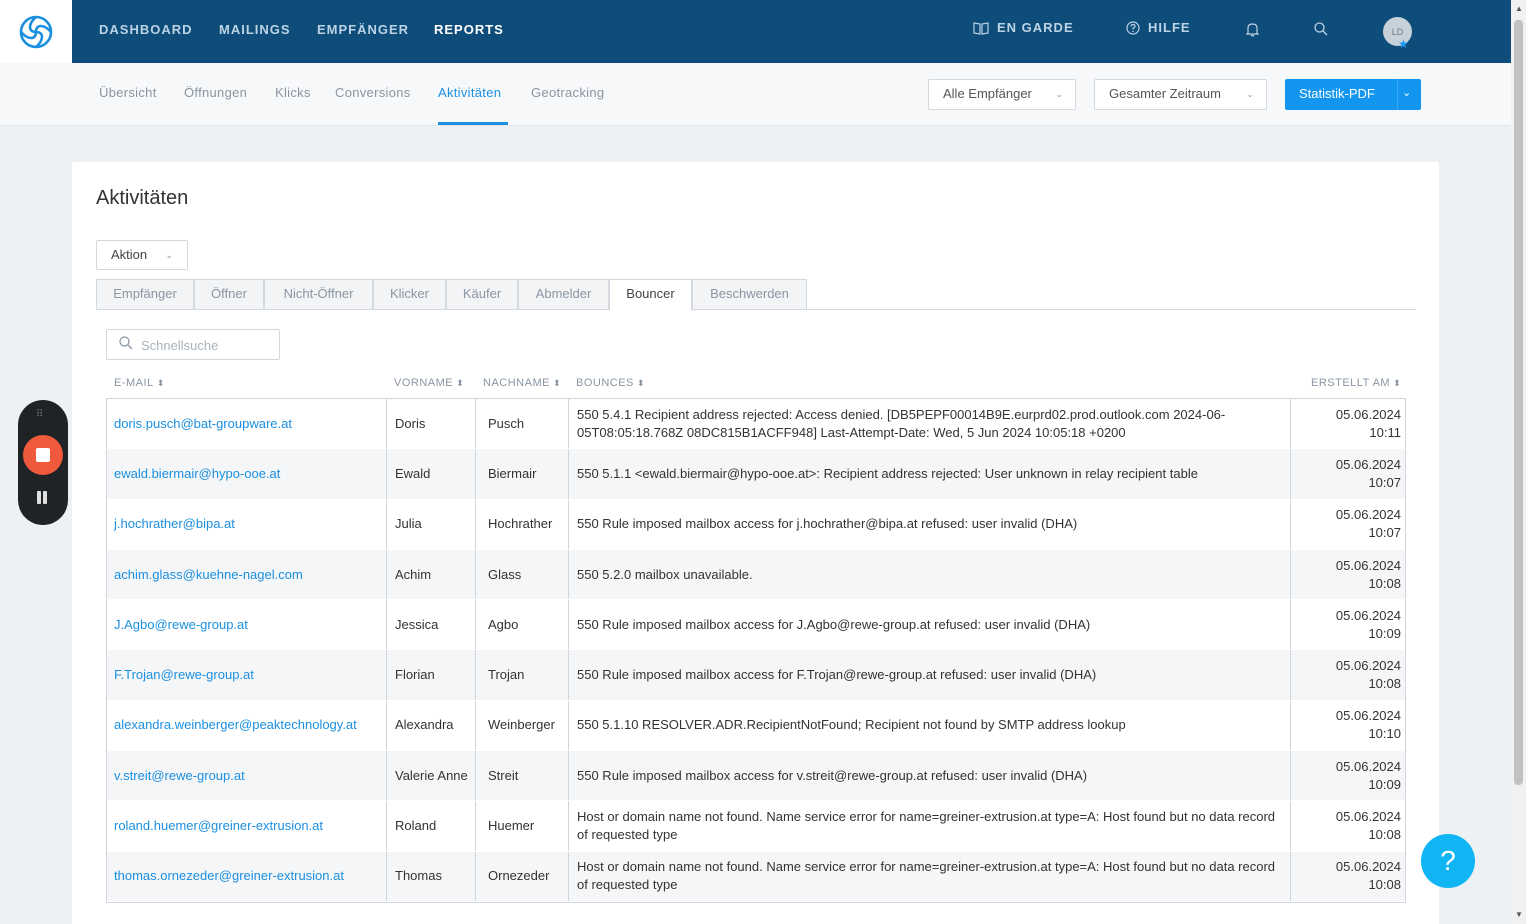 The image size is (1526, 924). I want to click on scroll-up-icon: ▲, so click(1519, 8).